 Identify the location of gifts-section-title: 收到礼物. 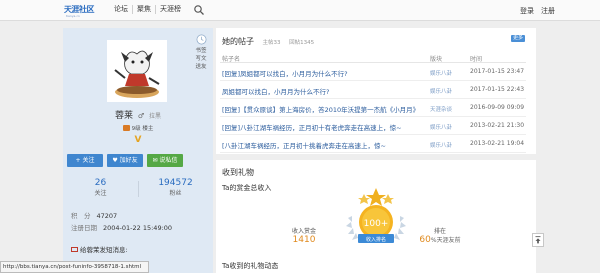
(238, 172).